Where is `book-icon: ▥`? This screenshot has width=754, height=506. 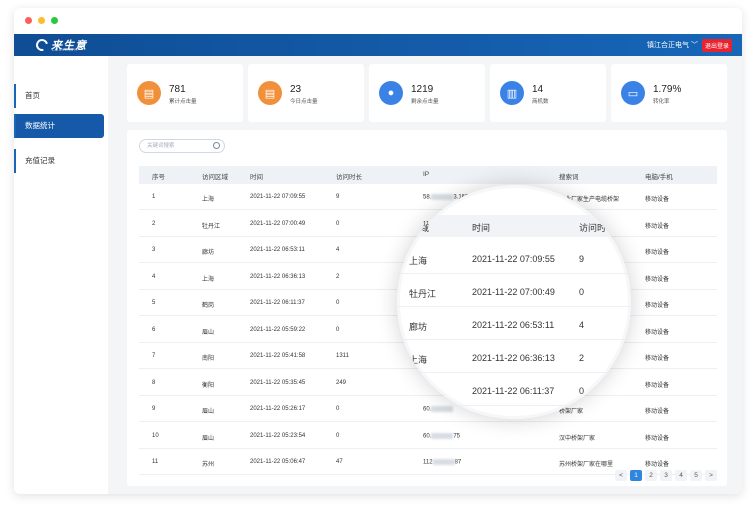
book-icon: ▥ is located at coordinates (512, 93).